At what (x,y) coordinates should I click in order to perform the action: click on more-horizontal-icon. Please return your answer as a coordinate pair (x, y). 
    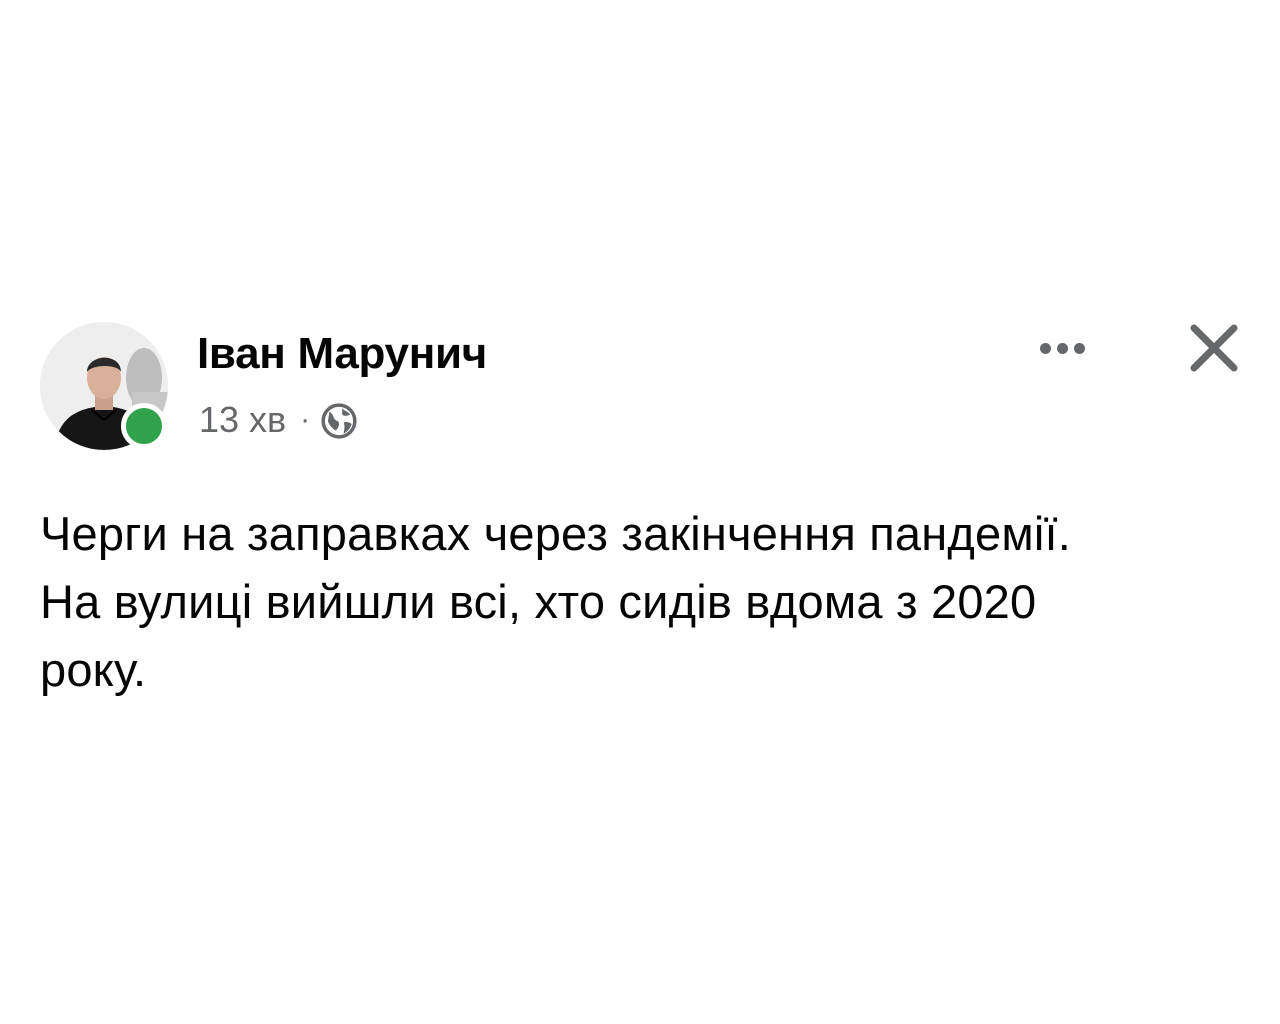
    Looking at the image, I should click on (1045, 348).